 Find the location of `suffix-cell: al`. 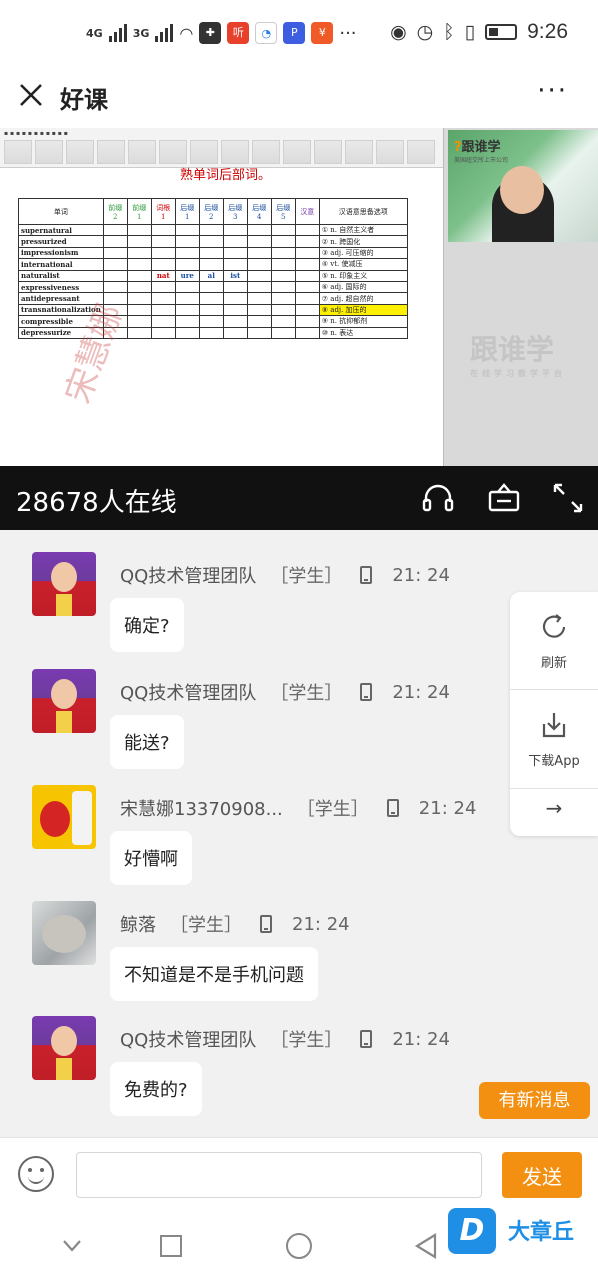

suffix-cell: al is located at coordinates (211, 275).